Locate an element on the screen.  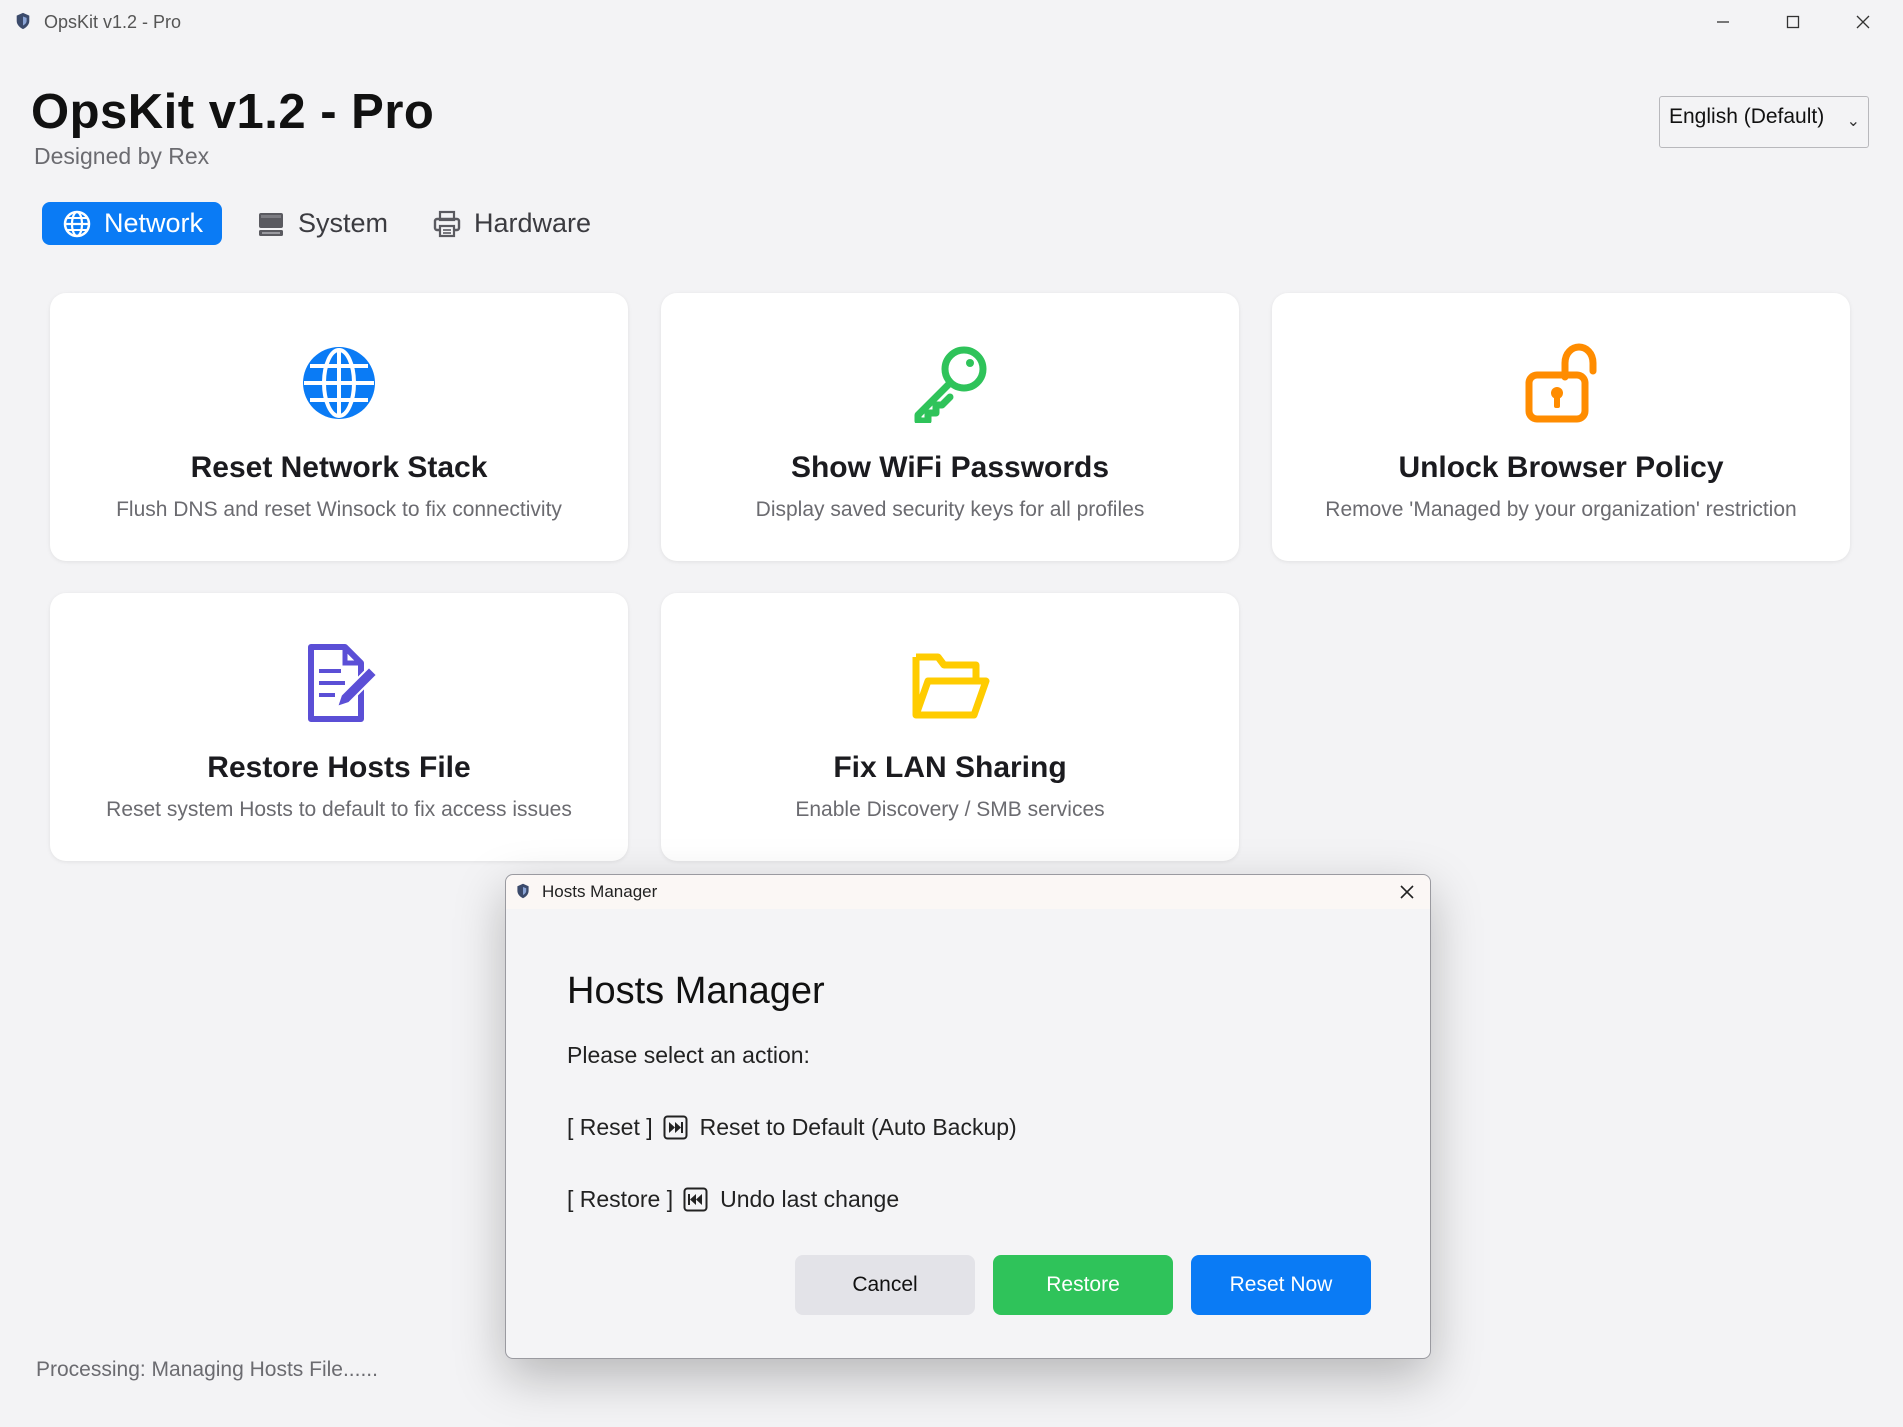
dialog-close-button is located at coordinates (1407, 892).